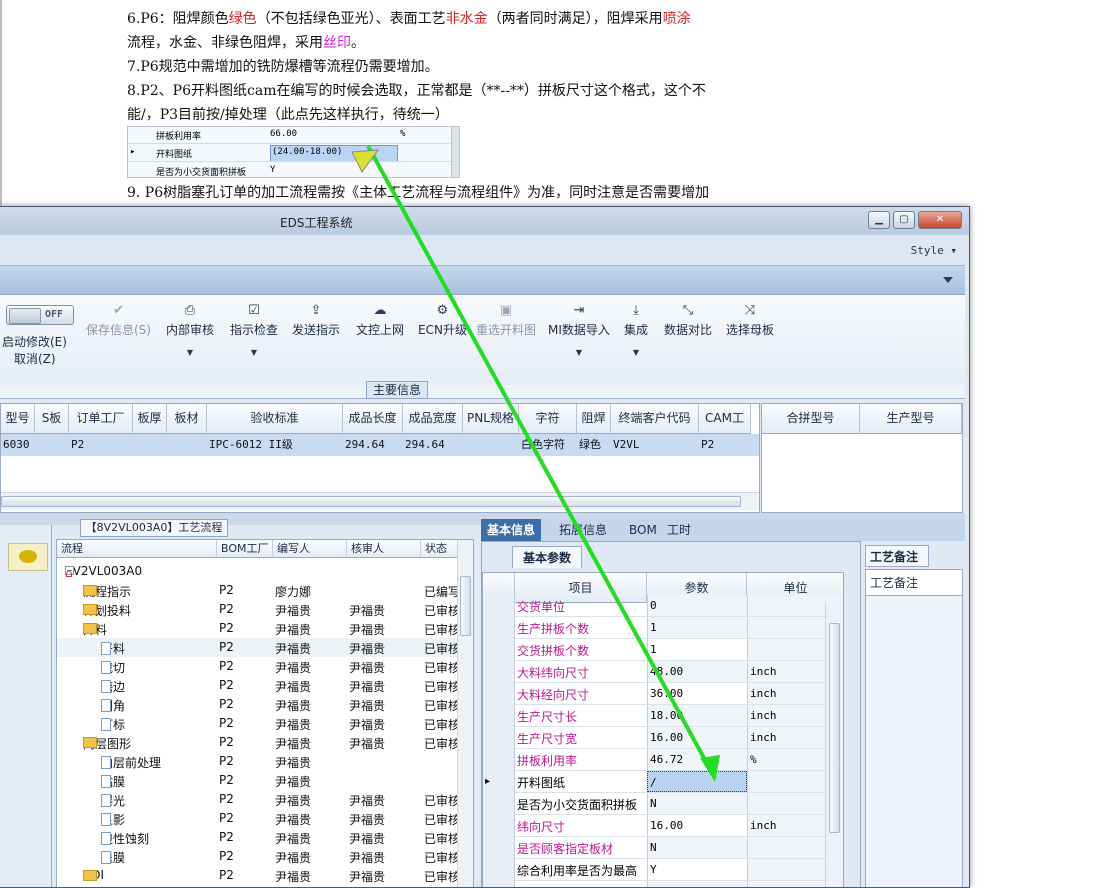 This screenshot has width=1096, height=888. I want to click on param-row: 是否顾客指定板材 N, so click(663, 848).